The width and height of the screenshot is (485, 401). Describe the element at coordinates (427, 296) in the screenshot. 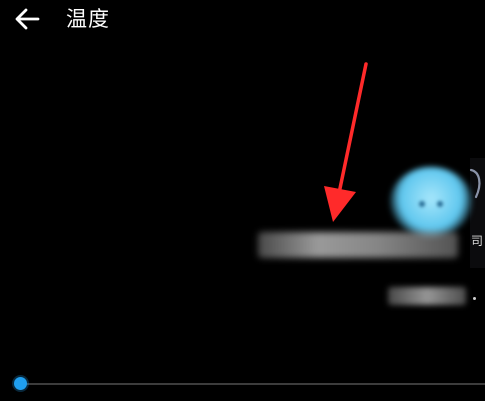

I see `blurred-subtitle-text` at that location.